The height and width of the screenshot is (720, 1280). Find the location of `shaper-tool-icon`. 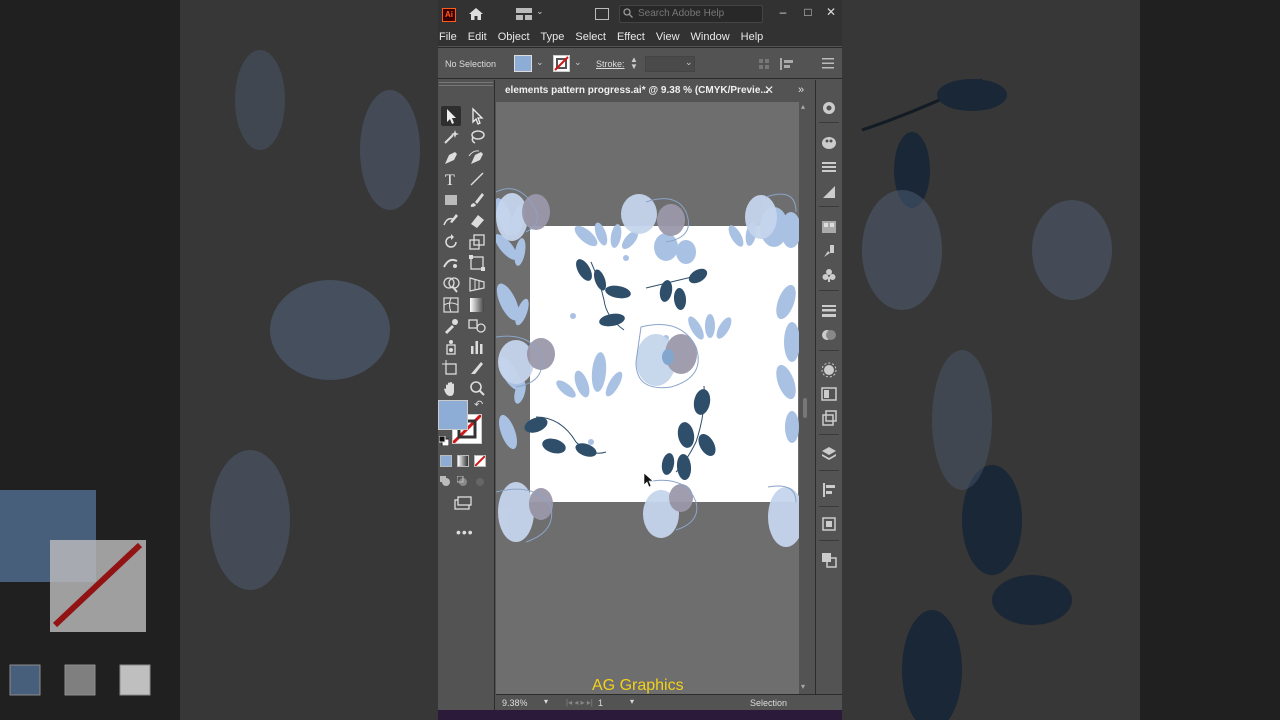

shaper-tool-icon is located at coordinates (451, 221).